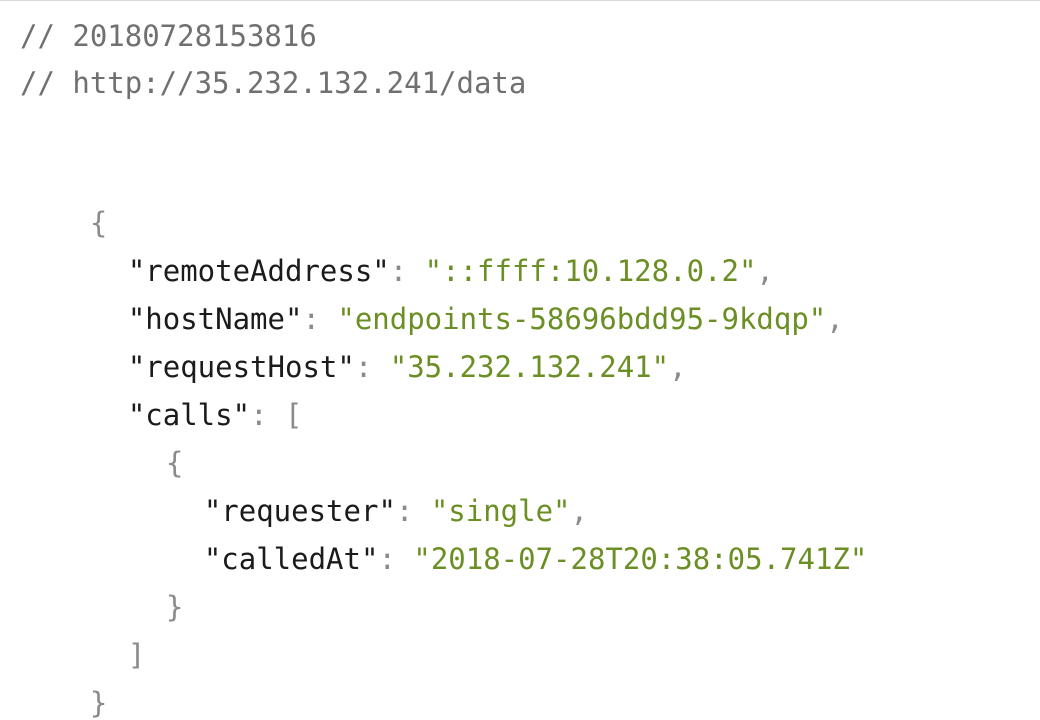 This screenshot has width=1040, height=720. Describe the element at coordinates (101, 438) in the screenshot. I see `call-object-open: {` at that location.